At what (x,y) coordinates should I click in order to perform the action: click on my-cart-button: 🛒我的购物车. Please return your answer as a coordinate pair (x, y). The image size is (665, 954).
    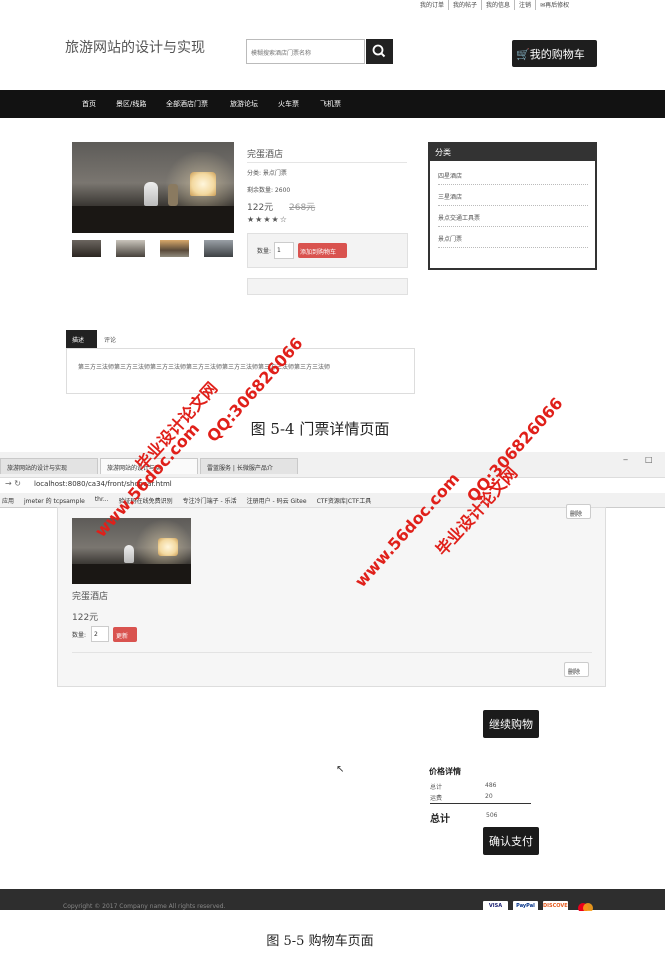
    Looking at the image, I should click on (554, 53).